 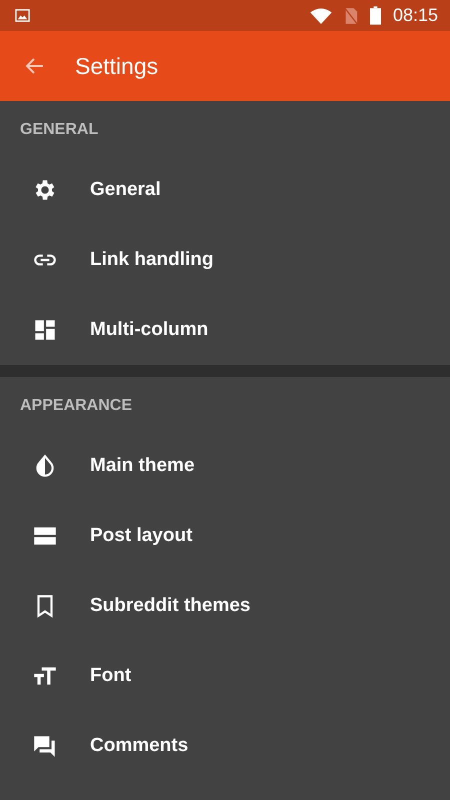 What do you see at coordinates (225, 746) in the screenshot?
I see `settings-item: Comments` at bounding box center [225, 746].